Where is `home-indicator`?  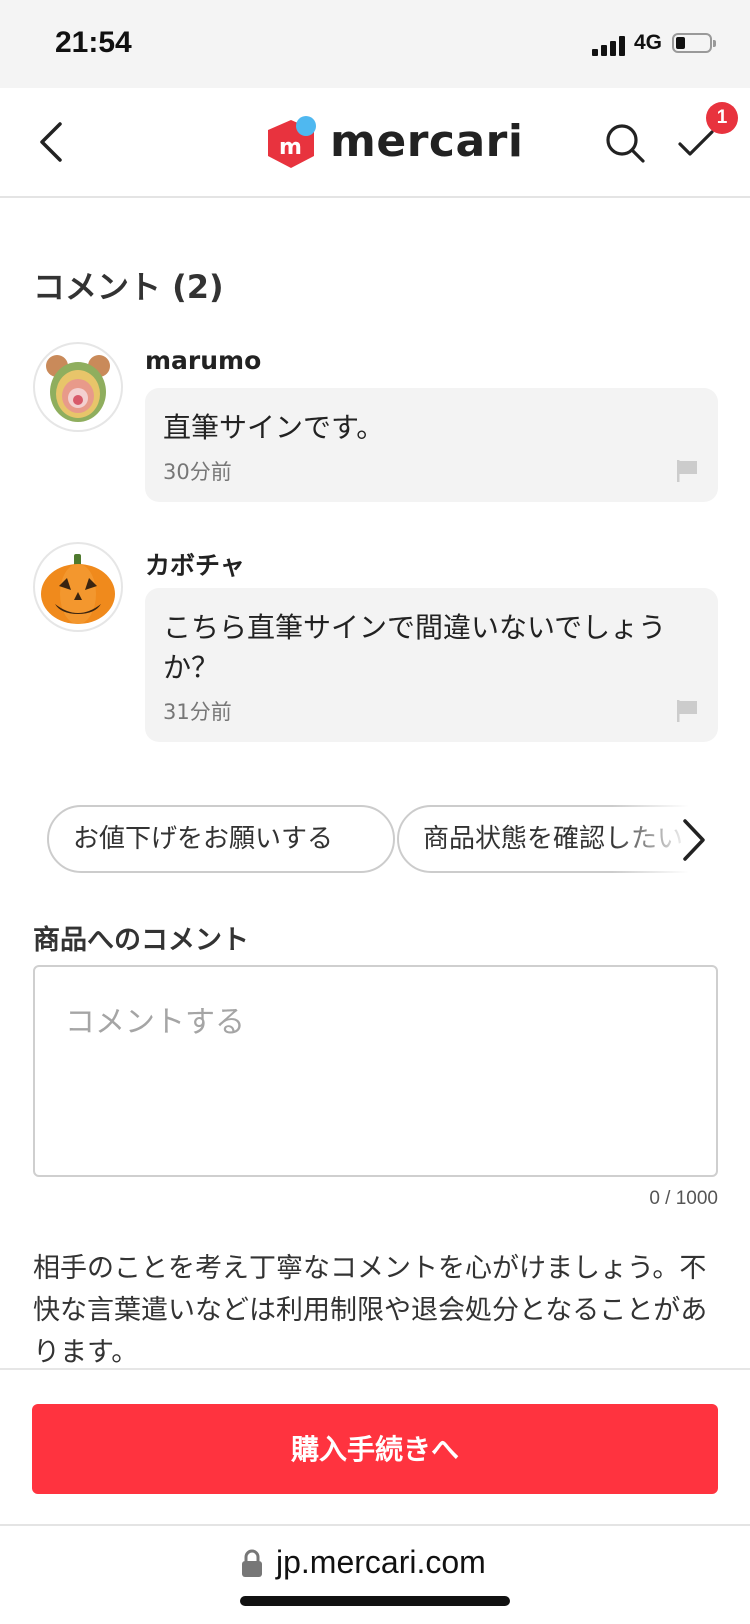 home-indicator is located at coordinates (375, 1601).